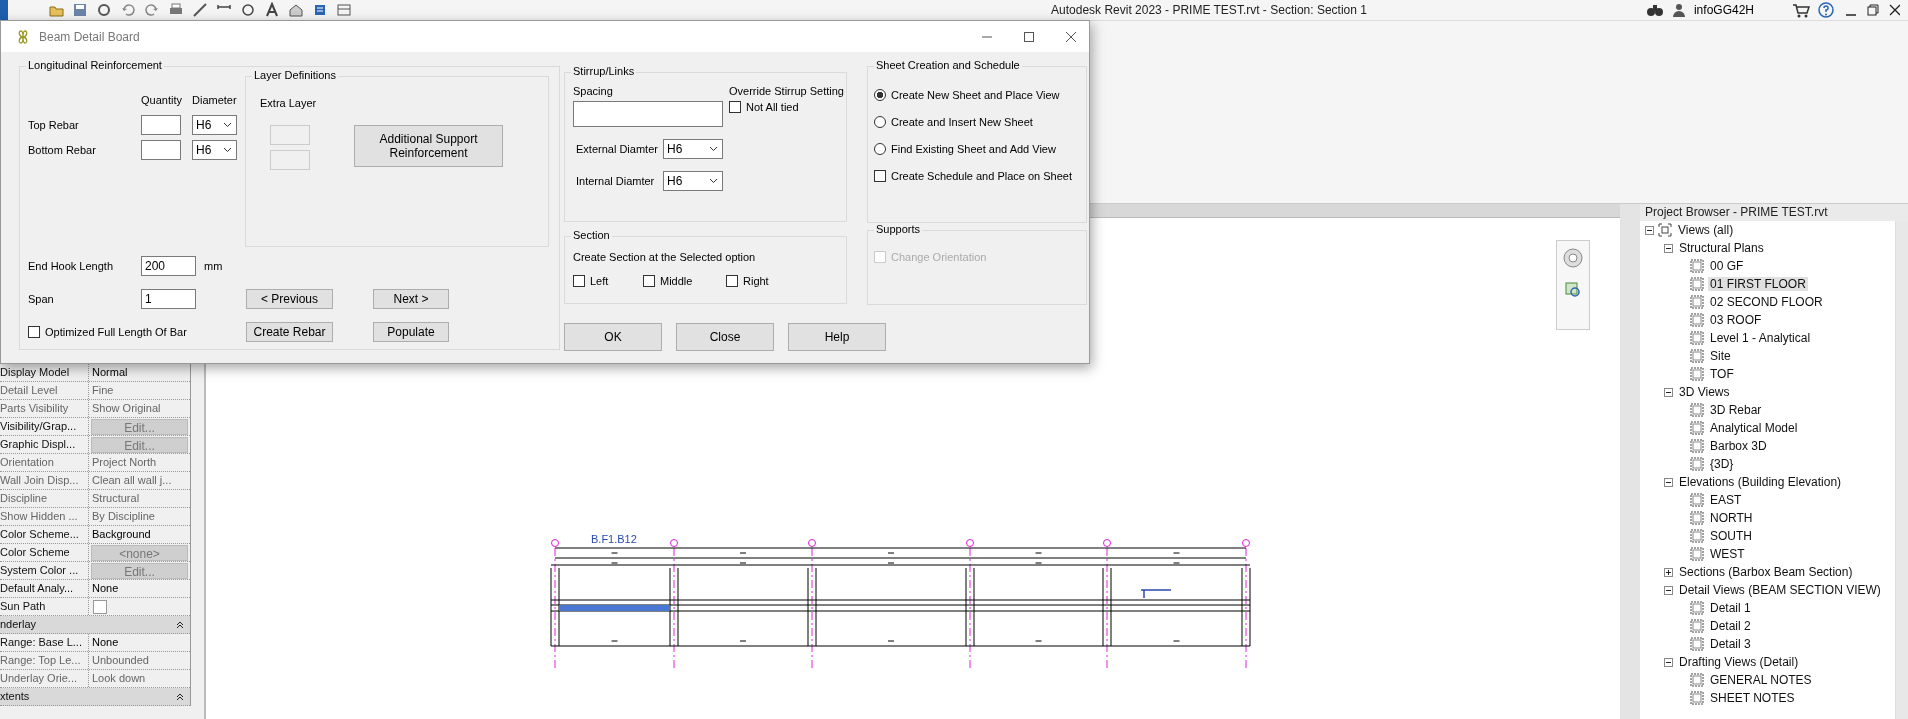 The height and width of the screenshot is (719, 1908). Describe the element at coordinates (1739, 662) in the screenshot. I see `tree-item: Drafting Views (Detail)` at that location.